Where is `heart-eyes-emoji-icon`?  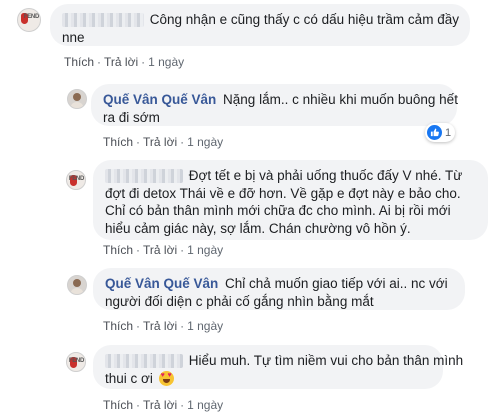 heart-eyes-emoji-icon is located at coordinates (166, 378).